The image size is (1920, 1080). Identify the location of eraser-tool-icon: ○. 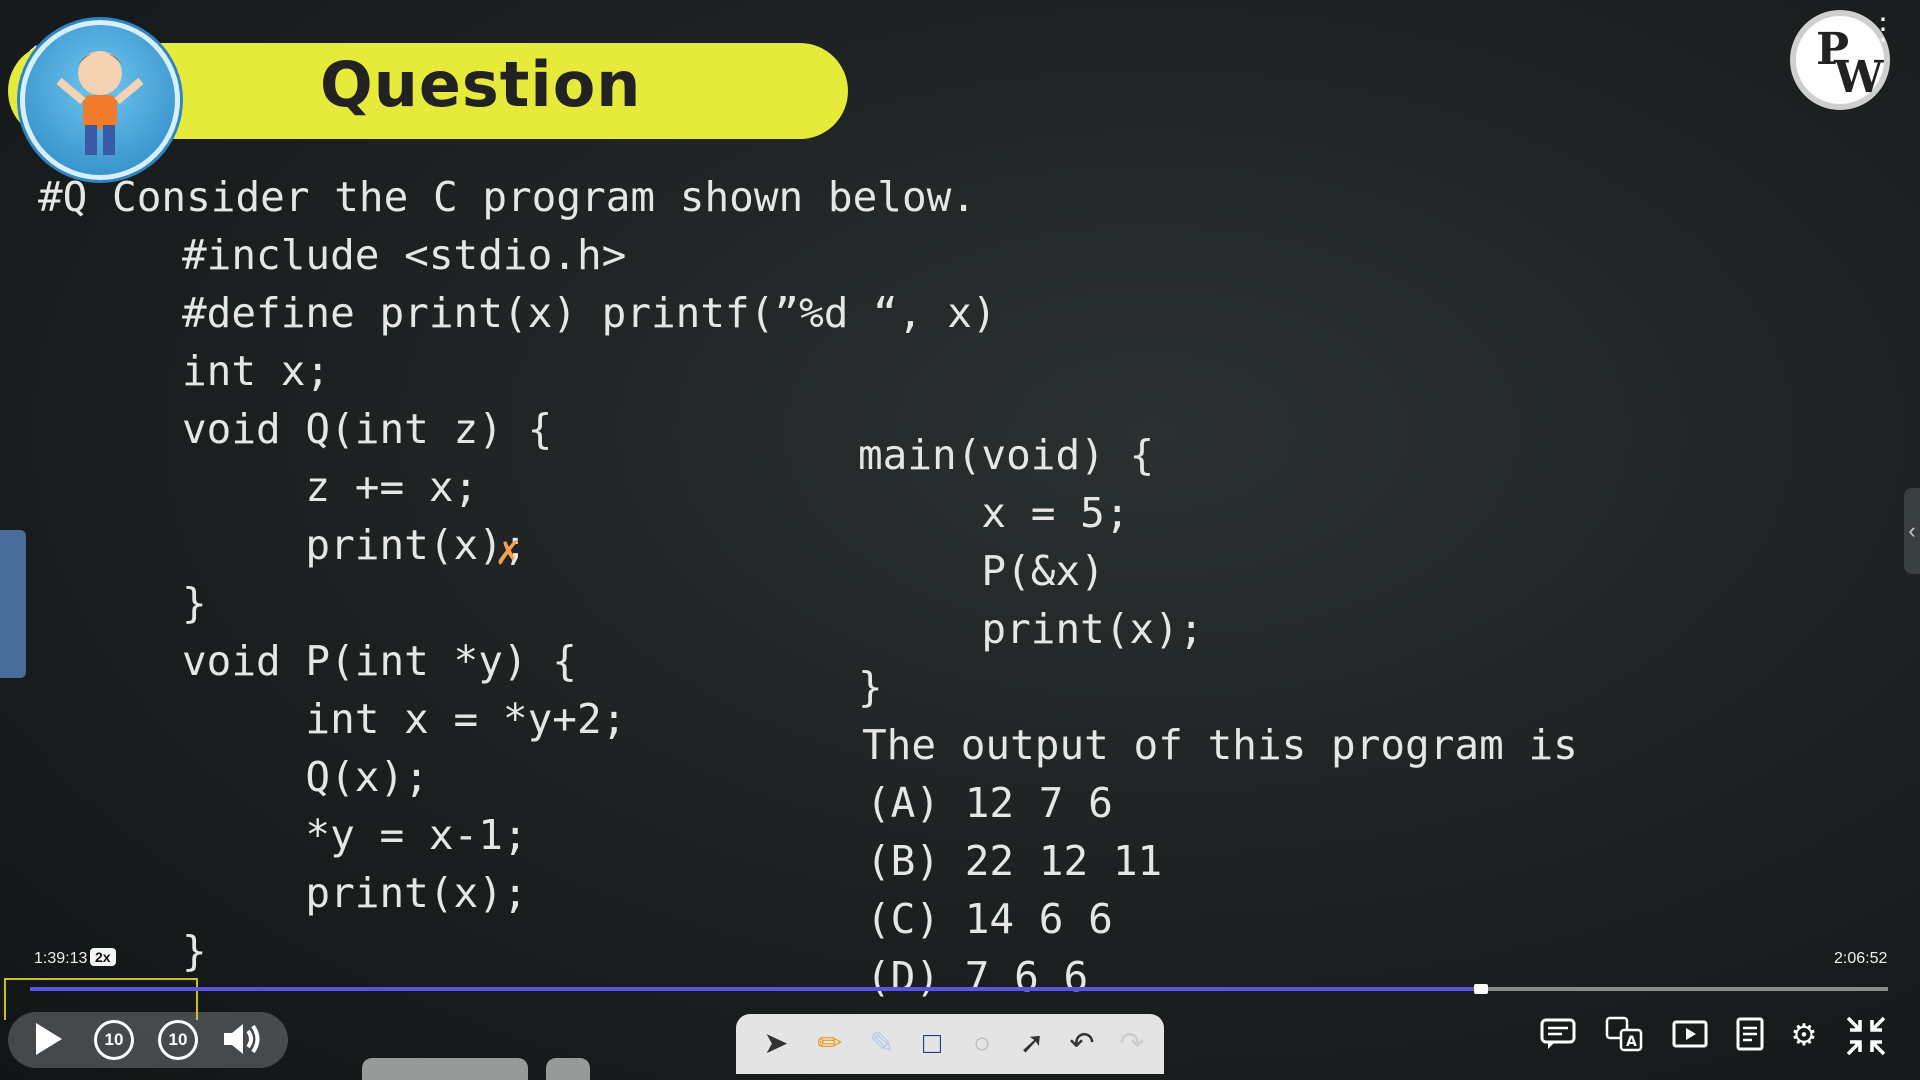
(982, 1044).